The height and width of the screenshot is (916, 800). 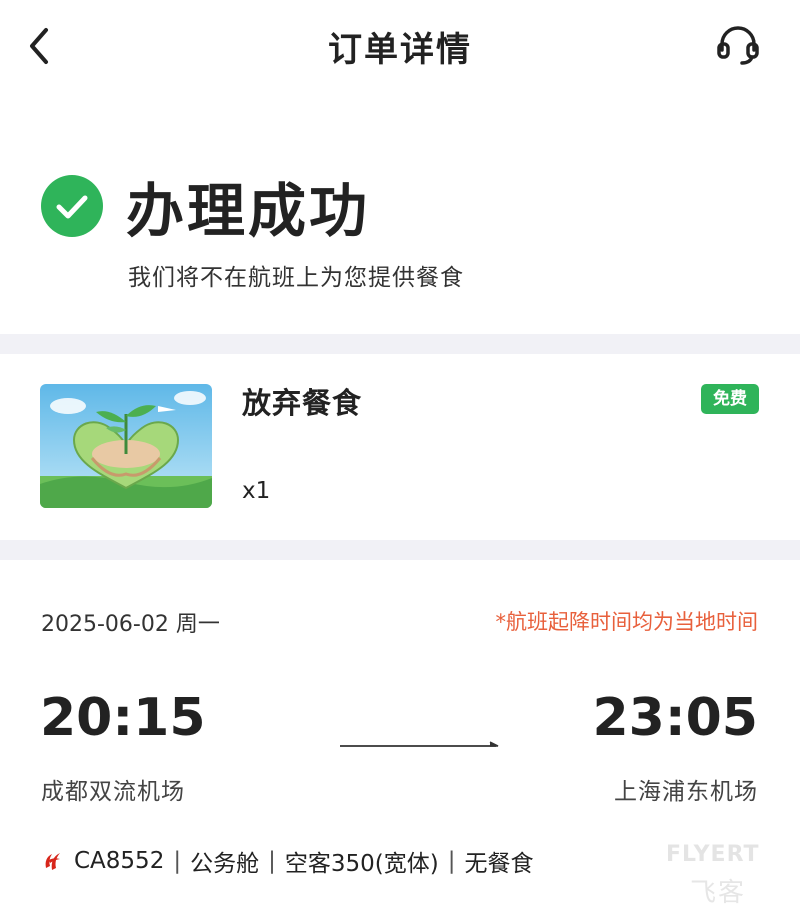 I want to click on departure-airport: 成都双流机场, so click(x=113, y=792).